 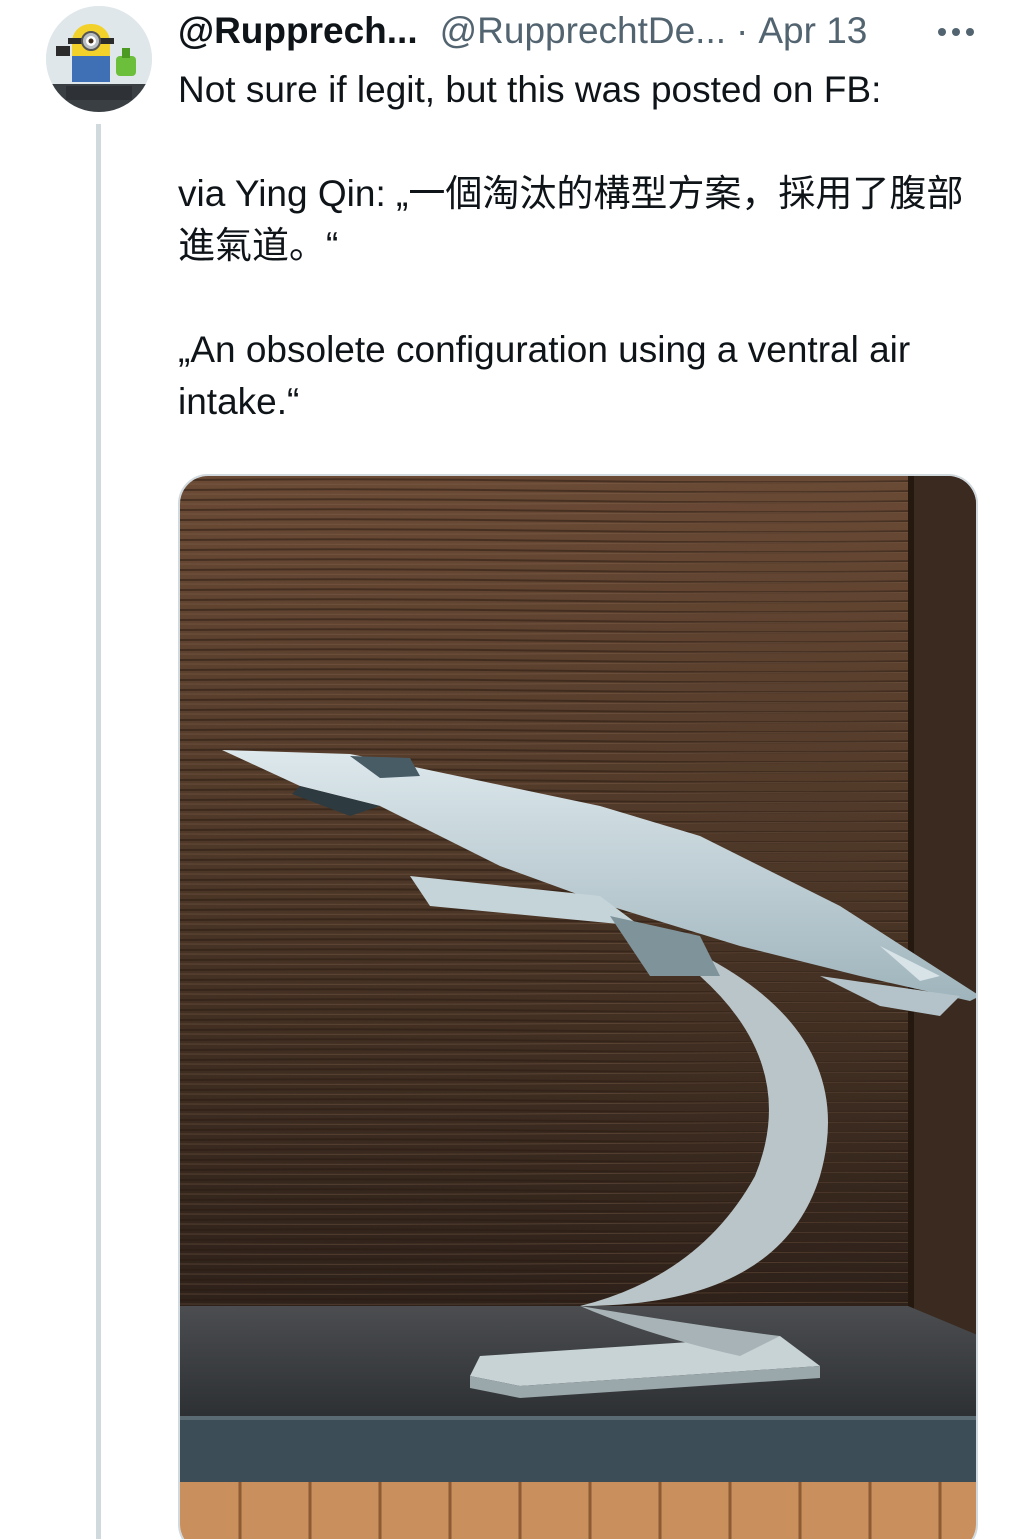 What do you see at coordinates (98, 831) in the screenshot?
I see `thread-line` at bounding box center [98, 831].